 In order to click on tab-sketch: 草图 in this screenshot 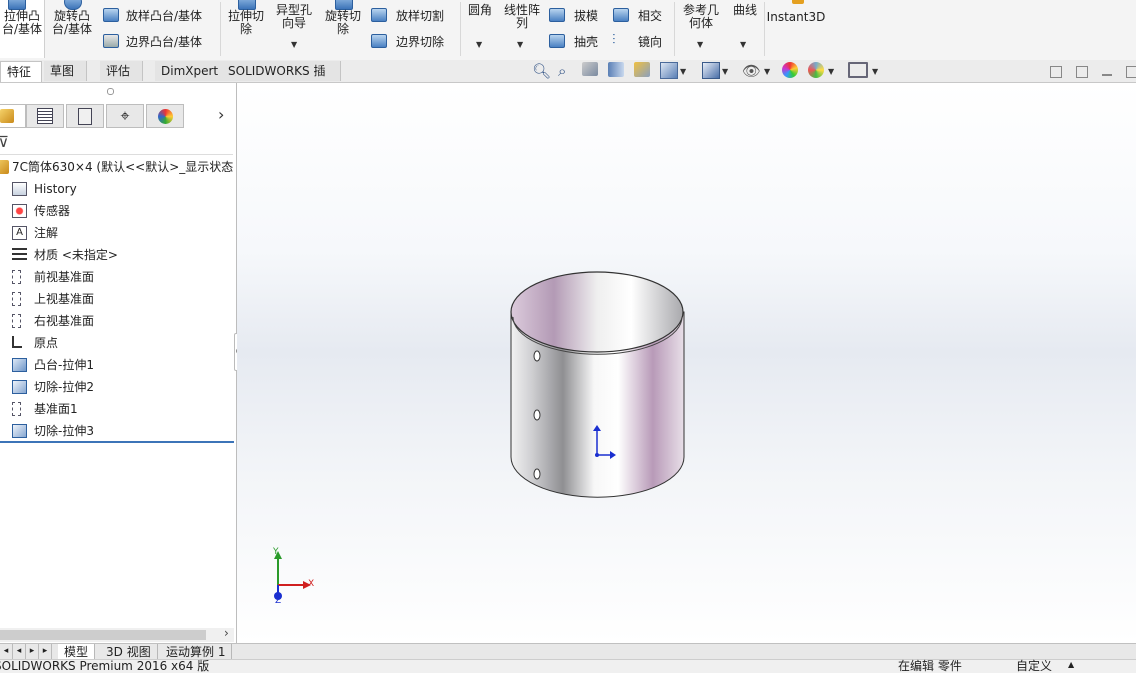, I will do `click(65, 71)`.